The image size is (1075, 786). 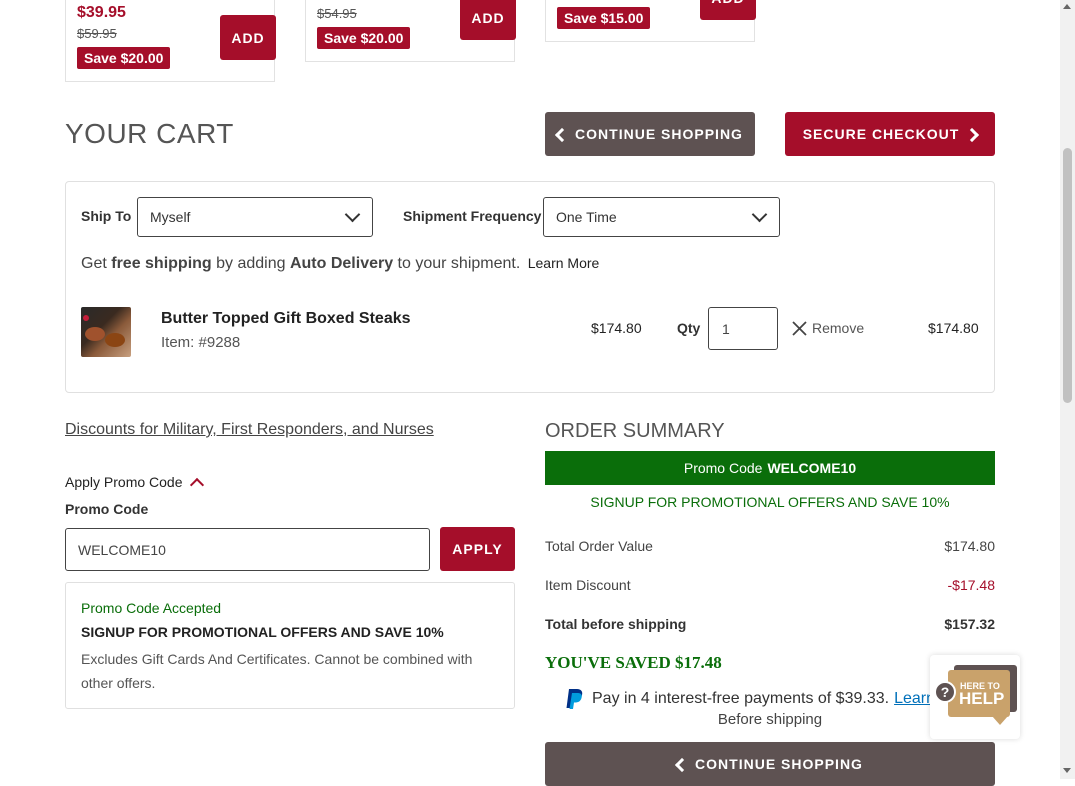 I want to click on summary-row-item-discount: Item Discount -$17.48, so click(x=770, y=585).